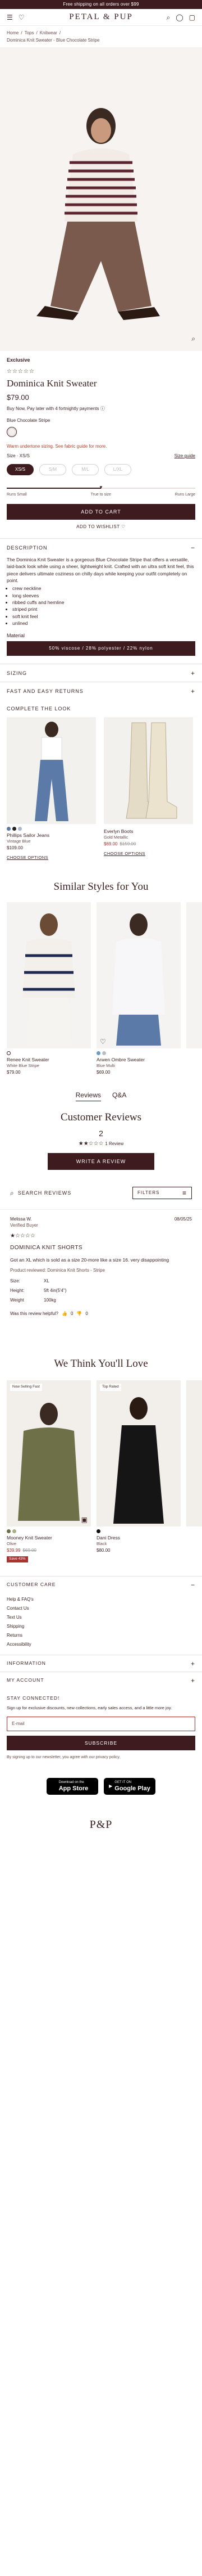  I want to click on breadcrumb-home: Home, so click(13, 33).